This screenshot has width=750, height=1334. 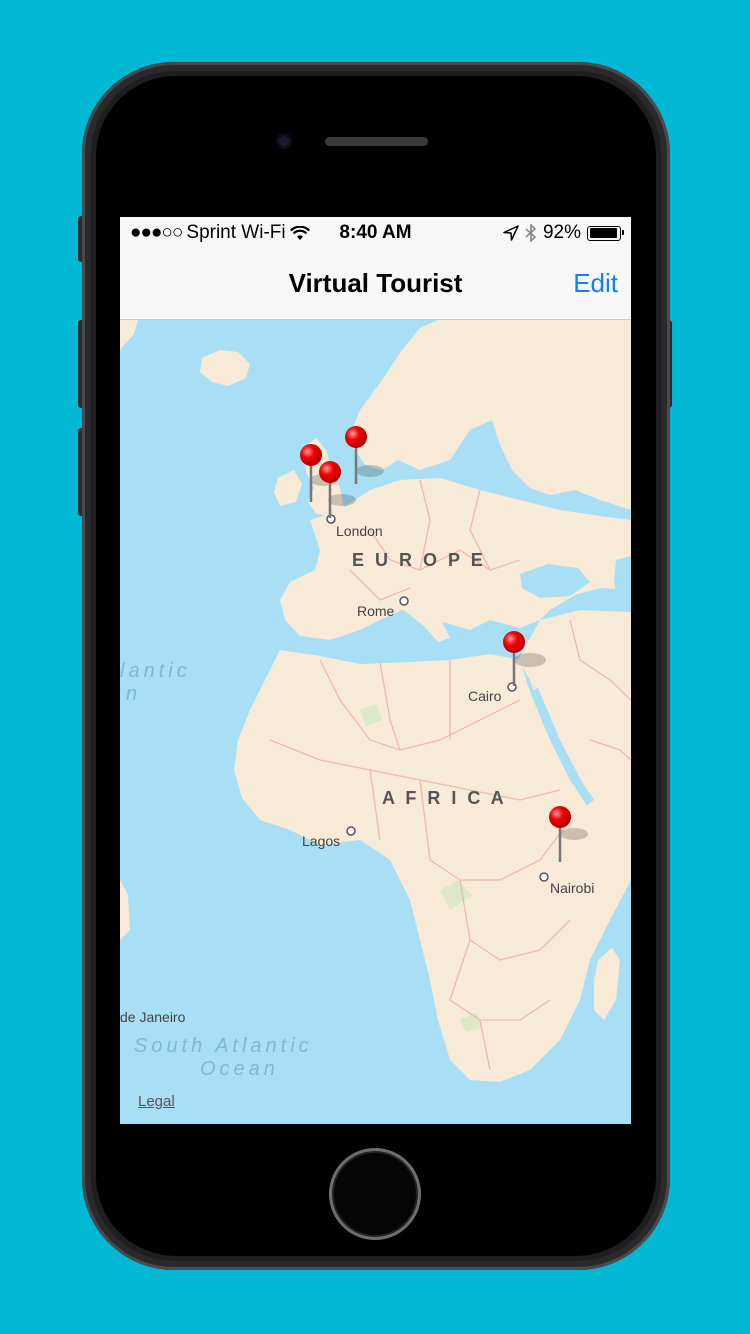 I want to click on city-label-london: London, so click(x=359, y=531).